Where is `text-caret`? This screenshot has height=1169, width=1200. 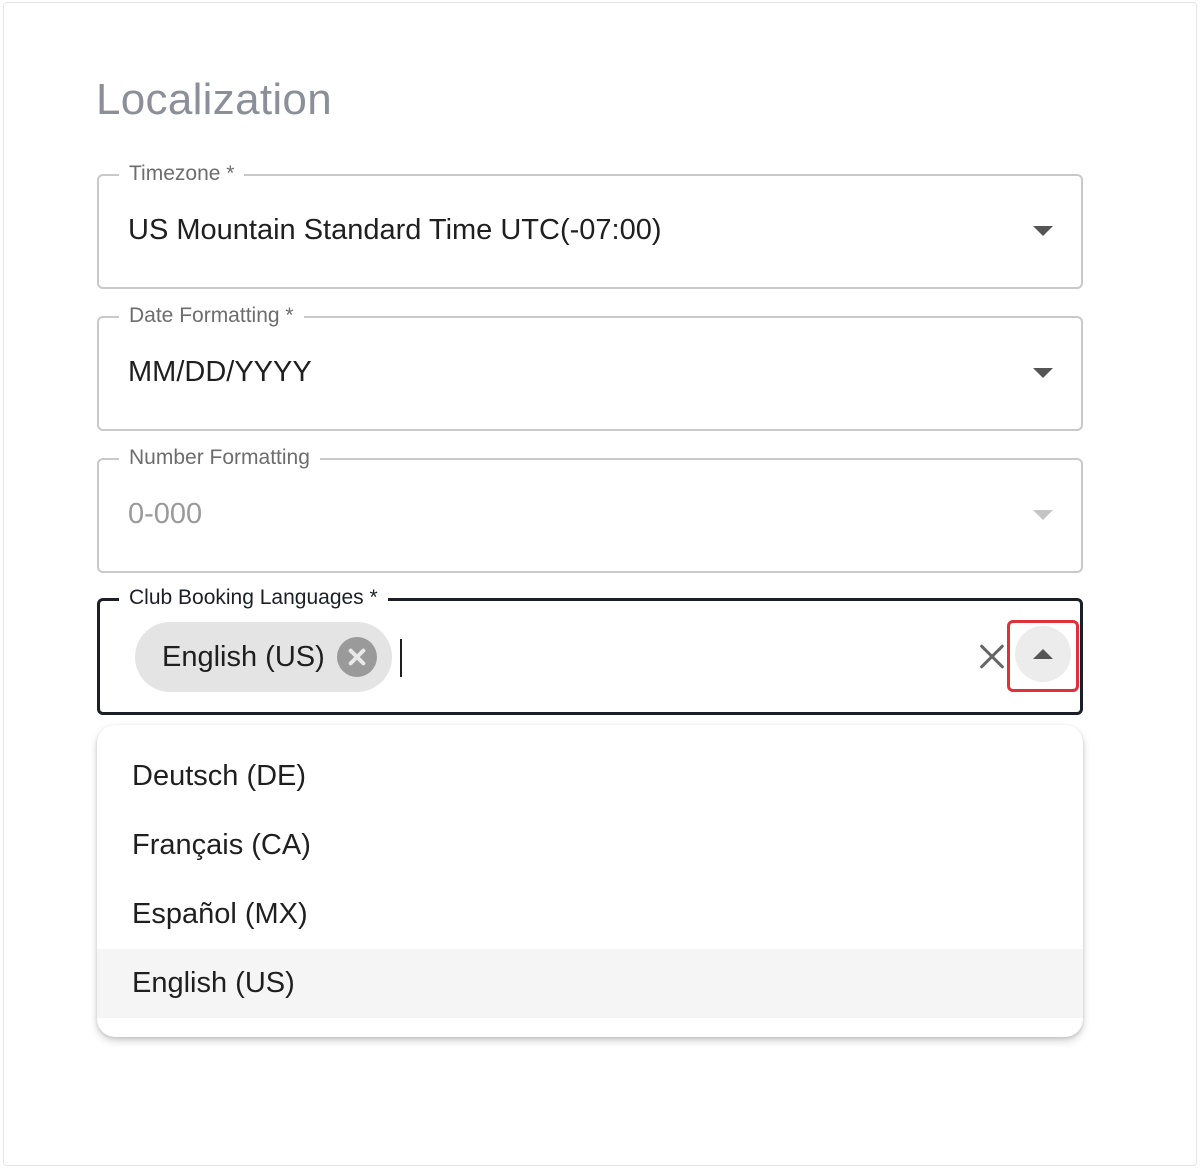 text-caret is located at coordinates (401, 658).